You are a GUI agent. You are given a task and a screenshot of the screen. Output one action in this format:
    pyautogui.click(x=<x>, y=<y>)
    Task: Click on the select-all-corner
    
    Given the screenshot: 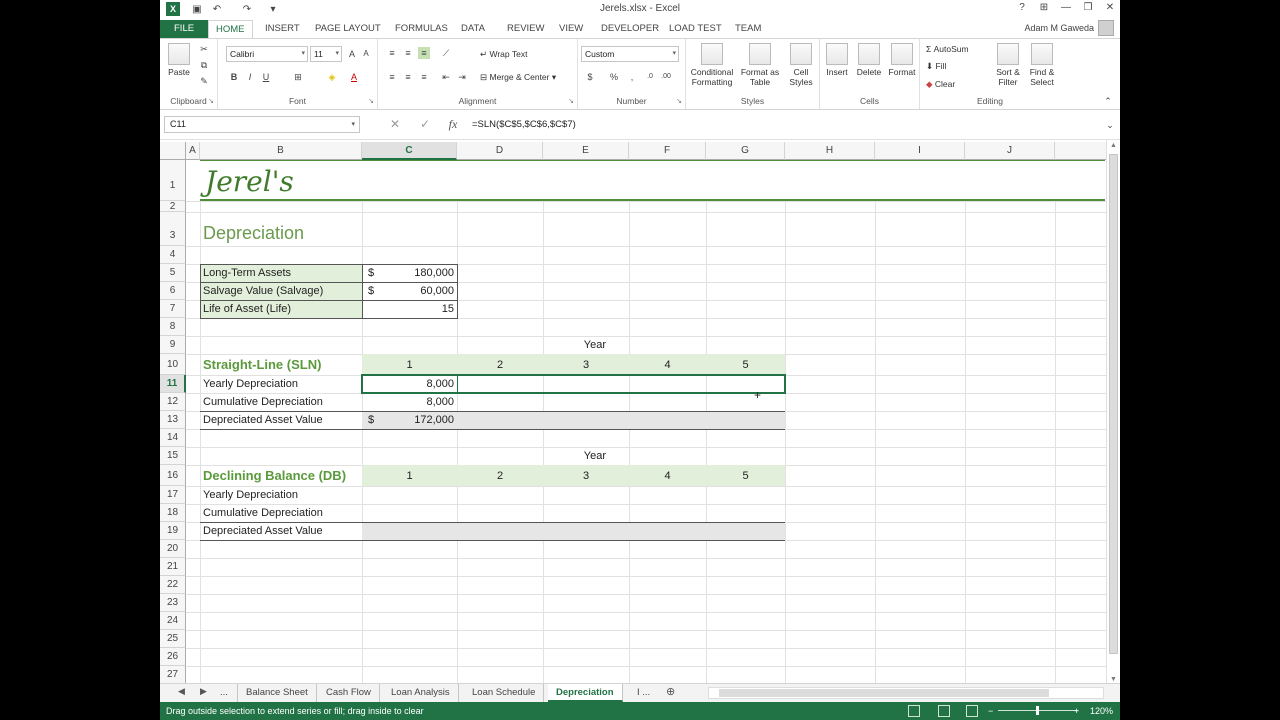 What is the action you would take?
    pyautogui.click(x=173, y=151)
    